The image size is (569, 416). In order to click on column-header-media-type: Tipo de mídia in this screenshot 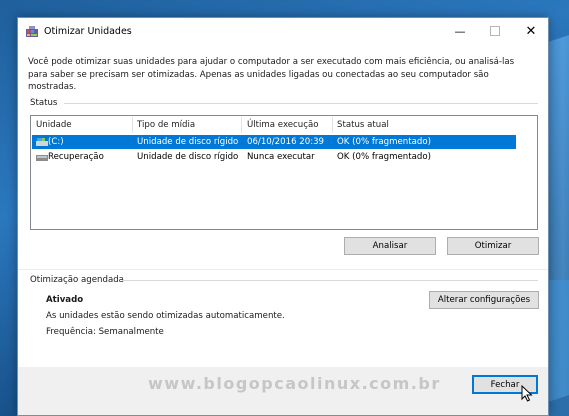, I will do `click(166, 125)`.